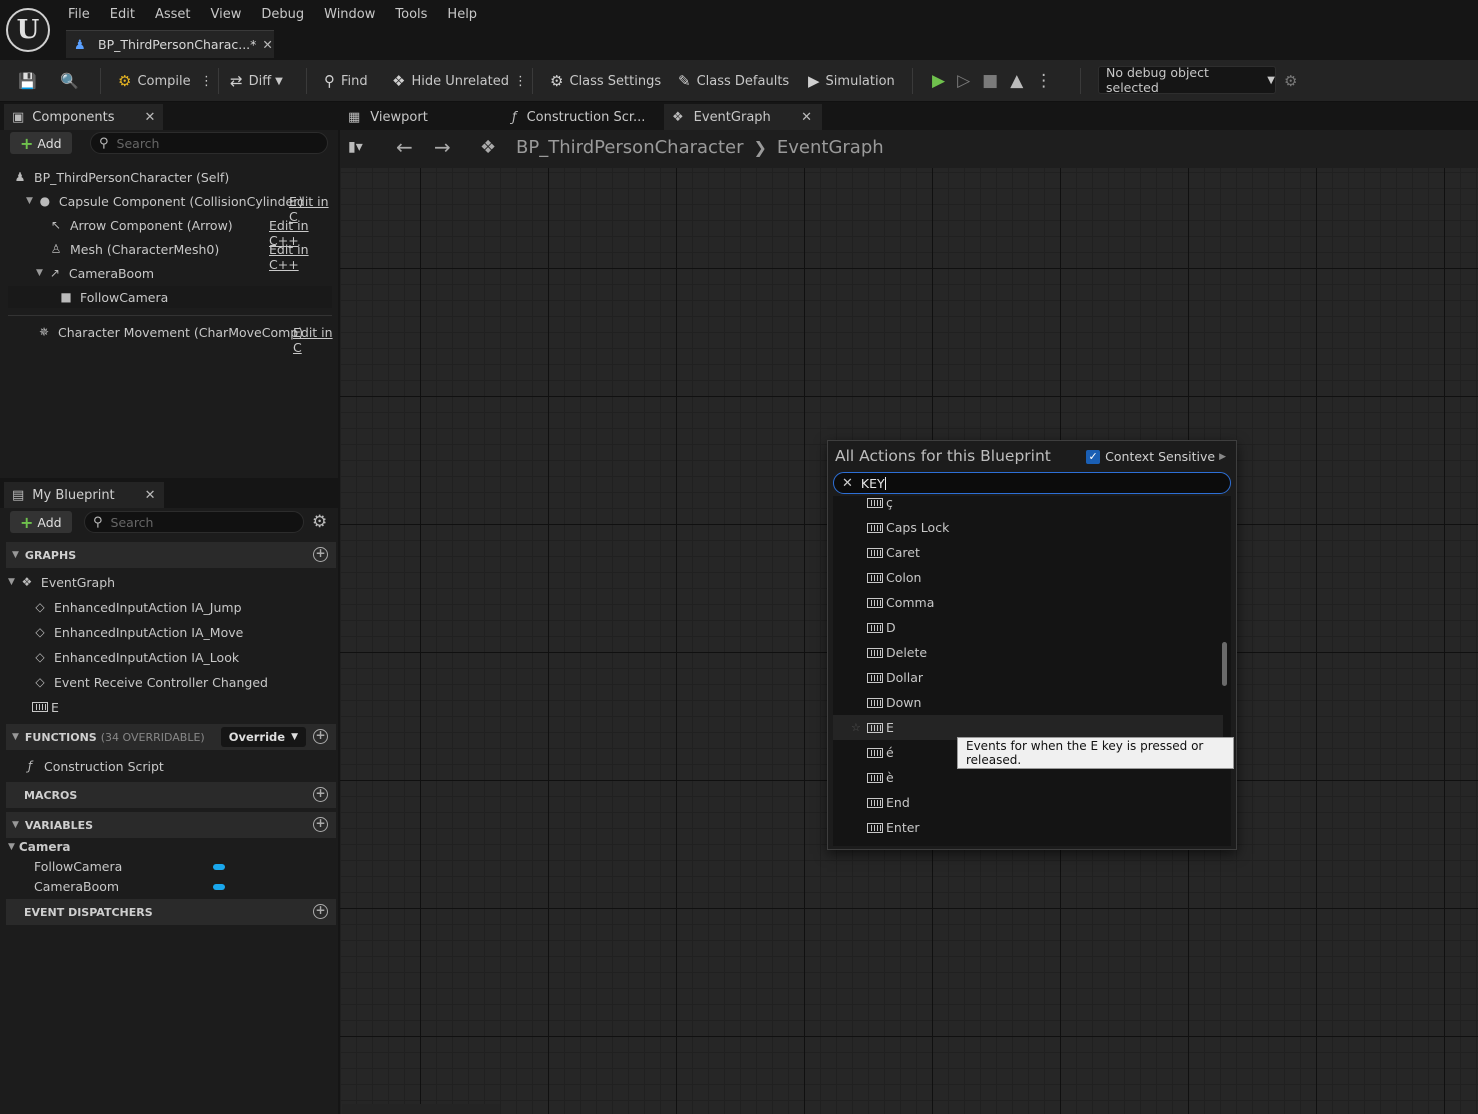  What do you see at coordinates (140, 225) in the screenshot?
I see `component-arrow: ↖ Arrow Component (Arrow)` at bounding box center [140, 225].